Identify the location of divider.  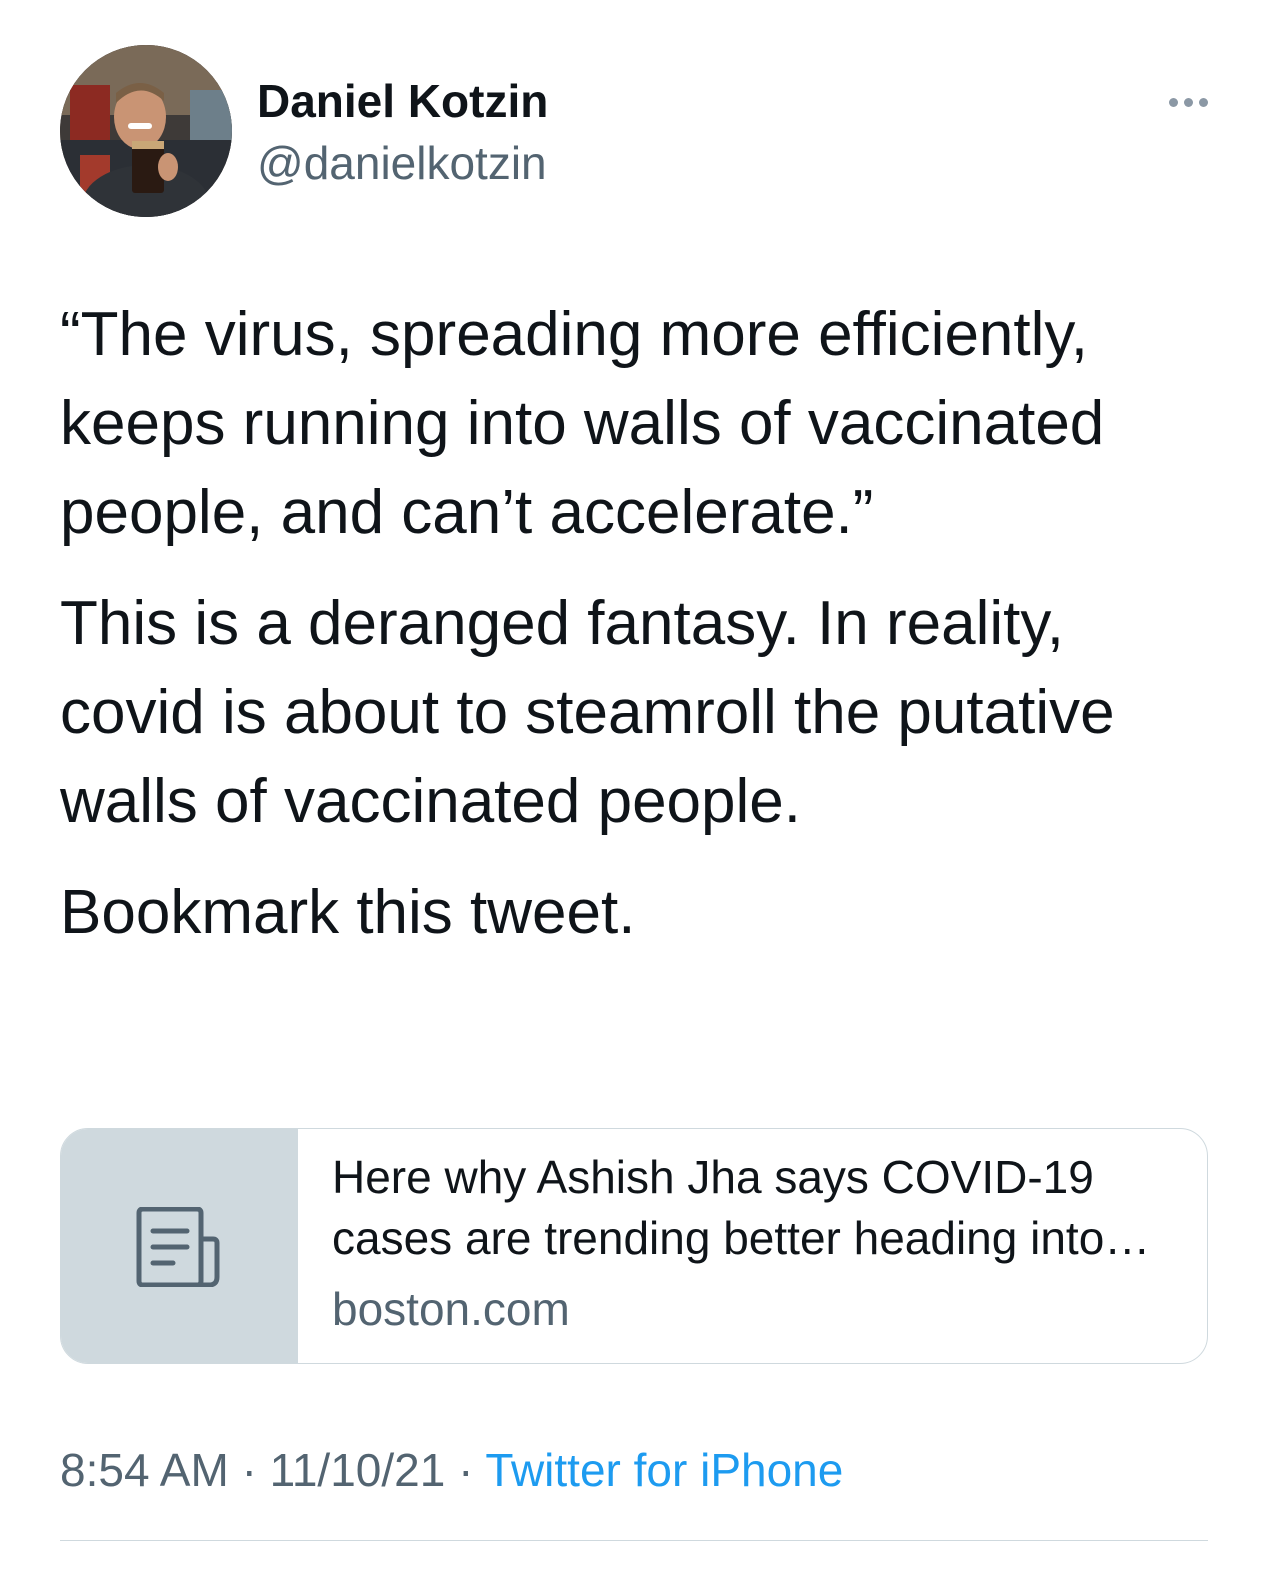
(634, 1540).